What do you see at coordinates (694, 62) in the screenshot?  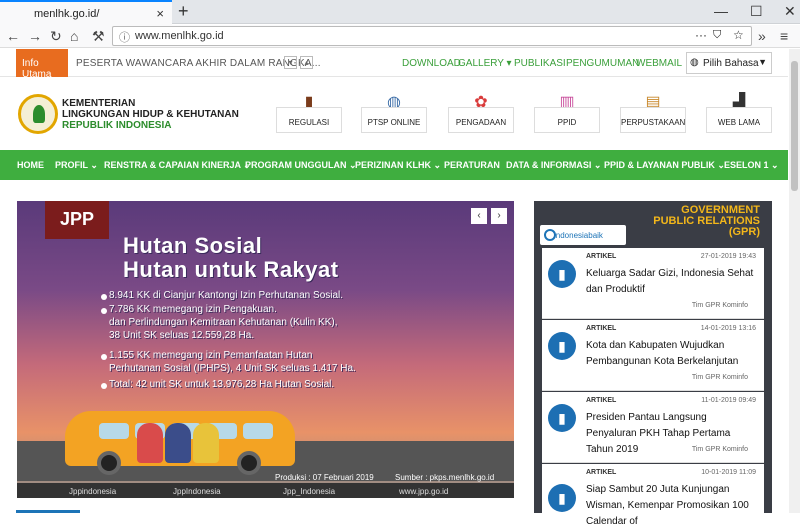 I see `globe-icon: ◍` at bounding box center [694, 62].